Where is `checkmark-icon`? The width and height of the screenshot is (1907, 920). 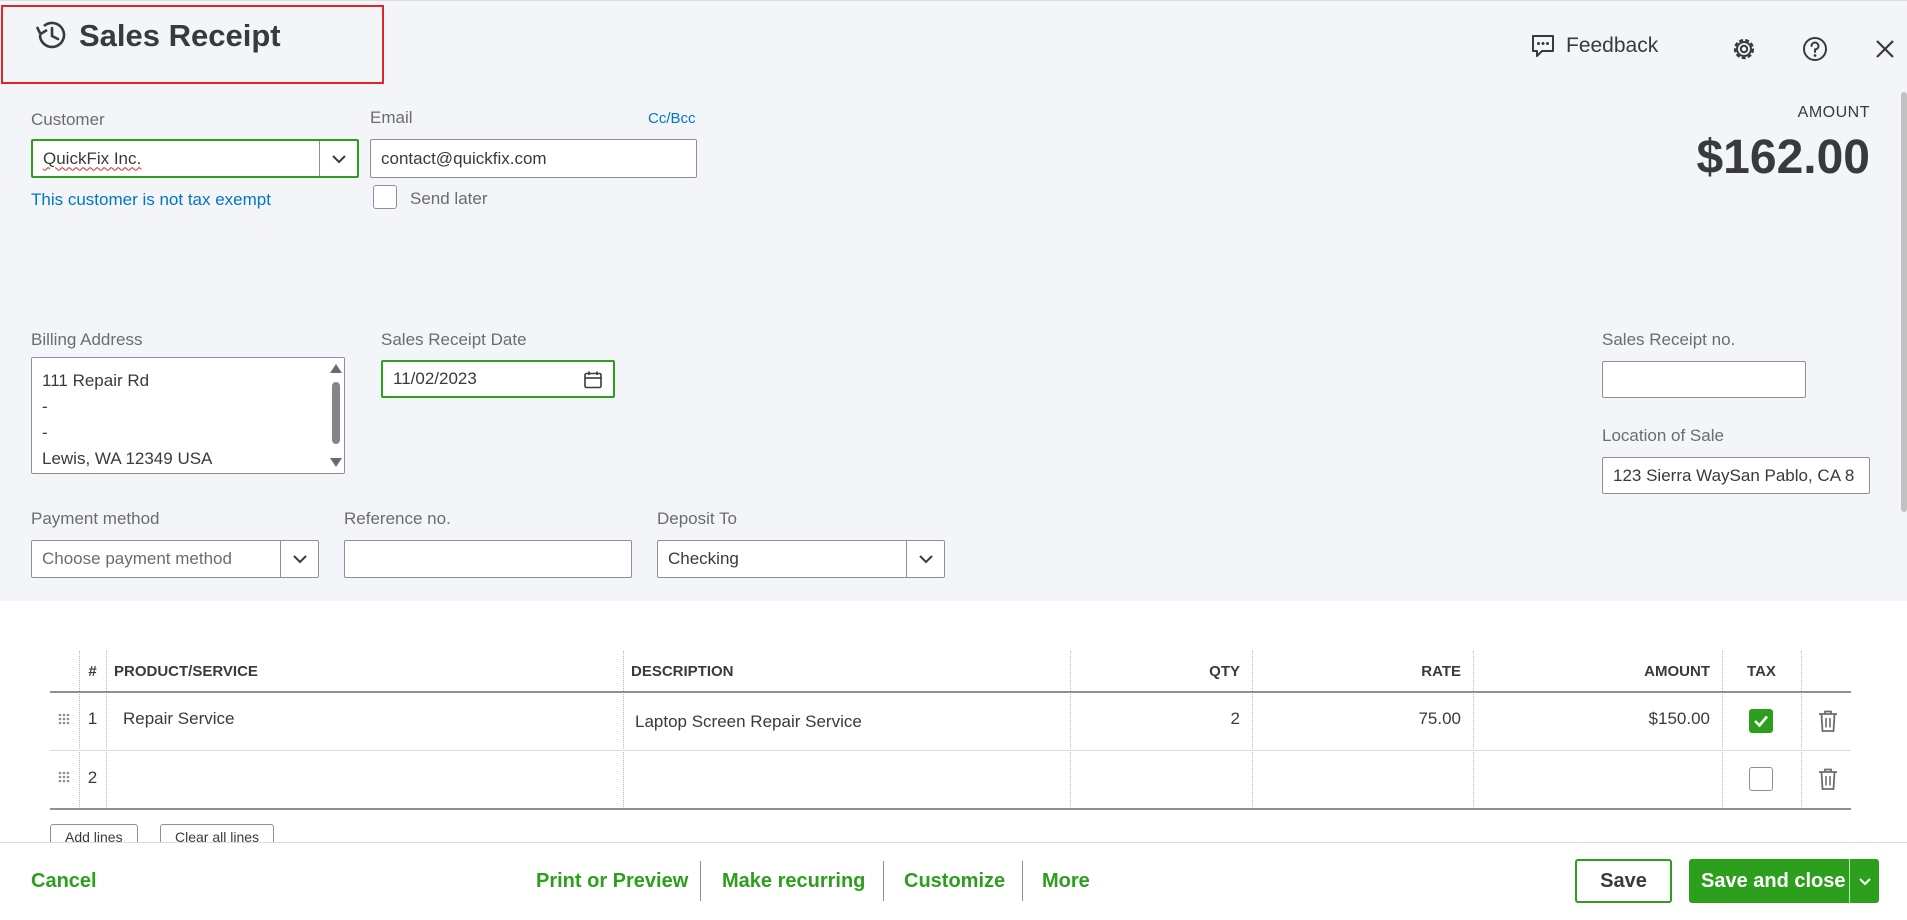
checkmark-icon is located at coordinates (1761, 721).